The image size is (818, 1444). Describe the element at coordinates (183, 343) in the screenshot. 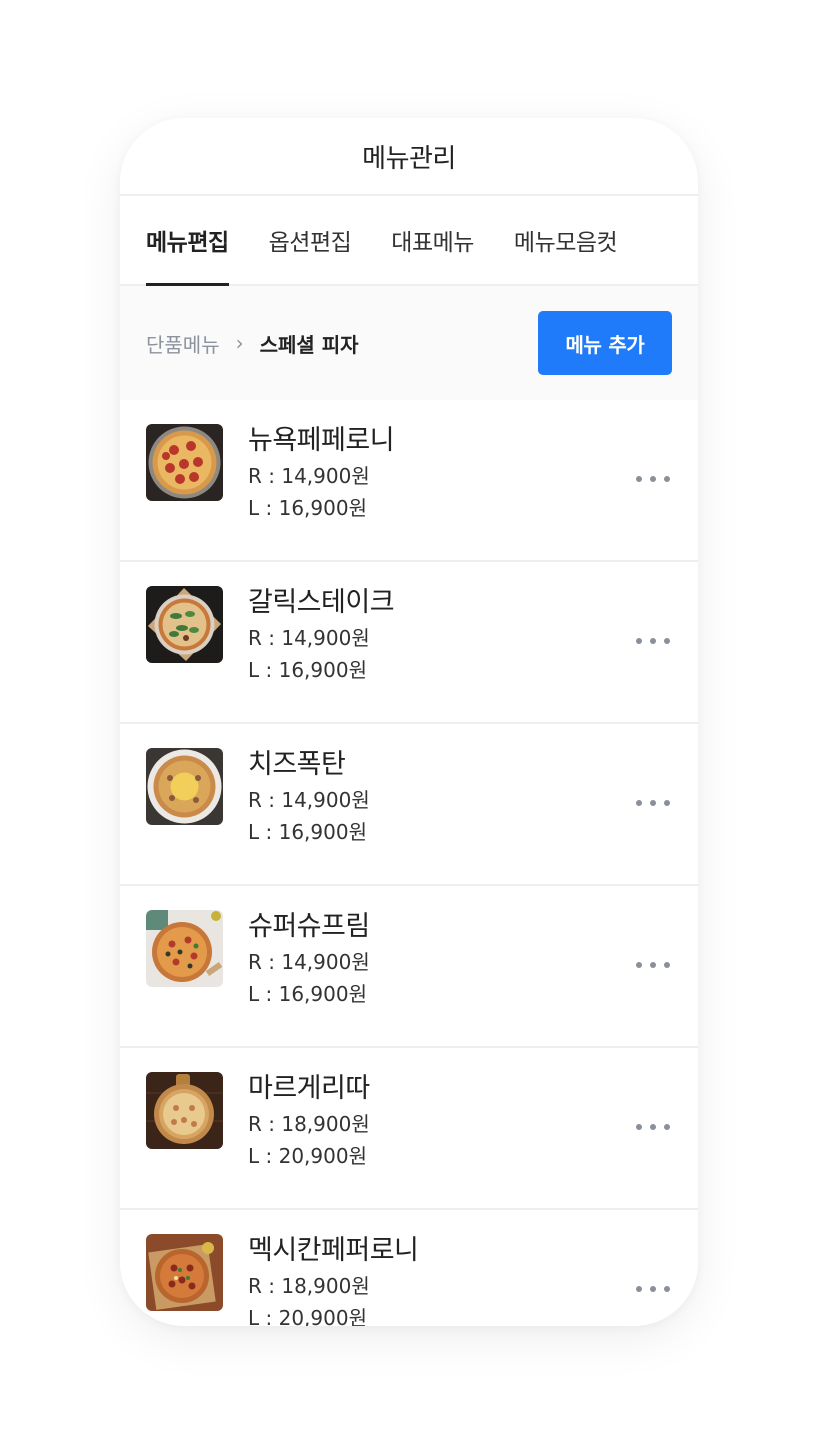

I see `breadcrumb-root: 단품메뉴` at that location.